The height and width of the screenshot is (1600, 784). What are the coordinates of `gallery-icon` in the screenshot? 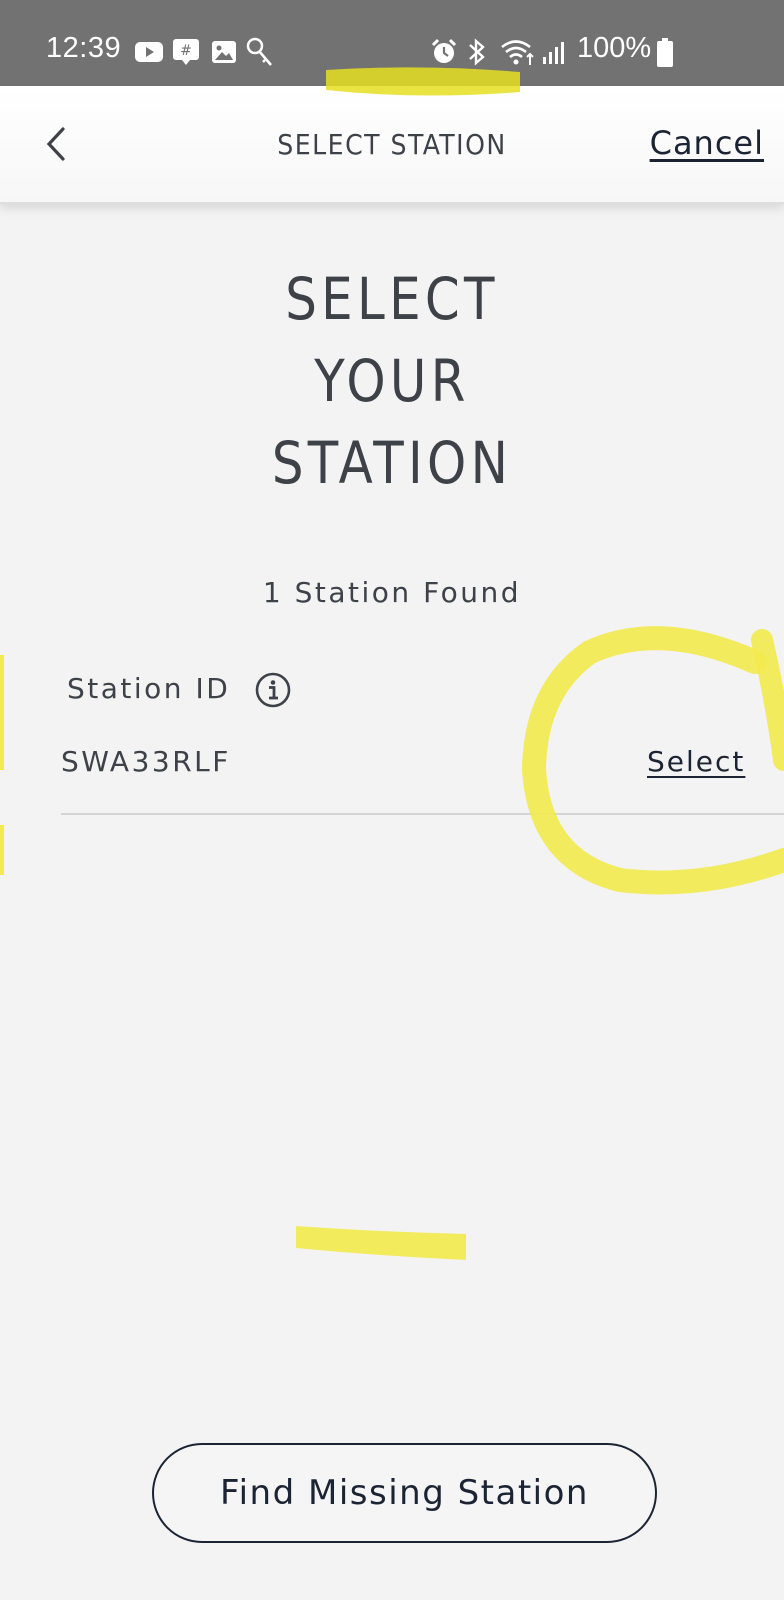 It's located at (224, 52).